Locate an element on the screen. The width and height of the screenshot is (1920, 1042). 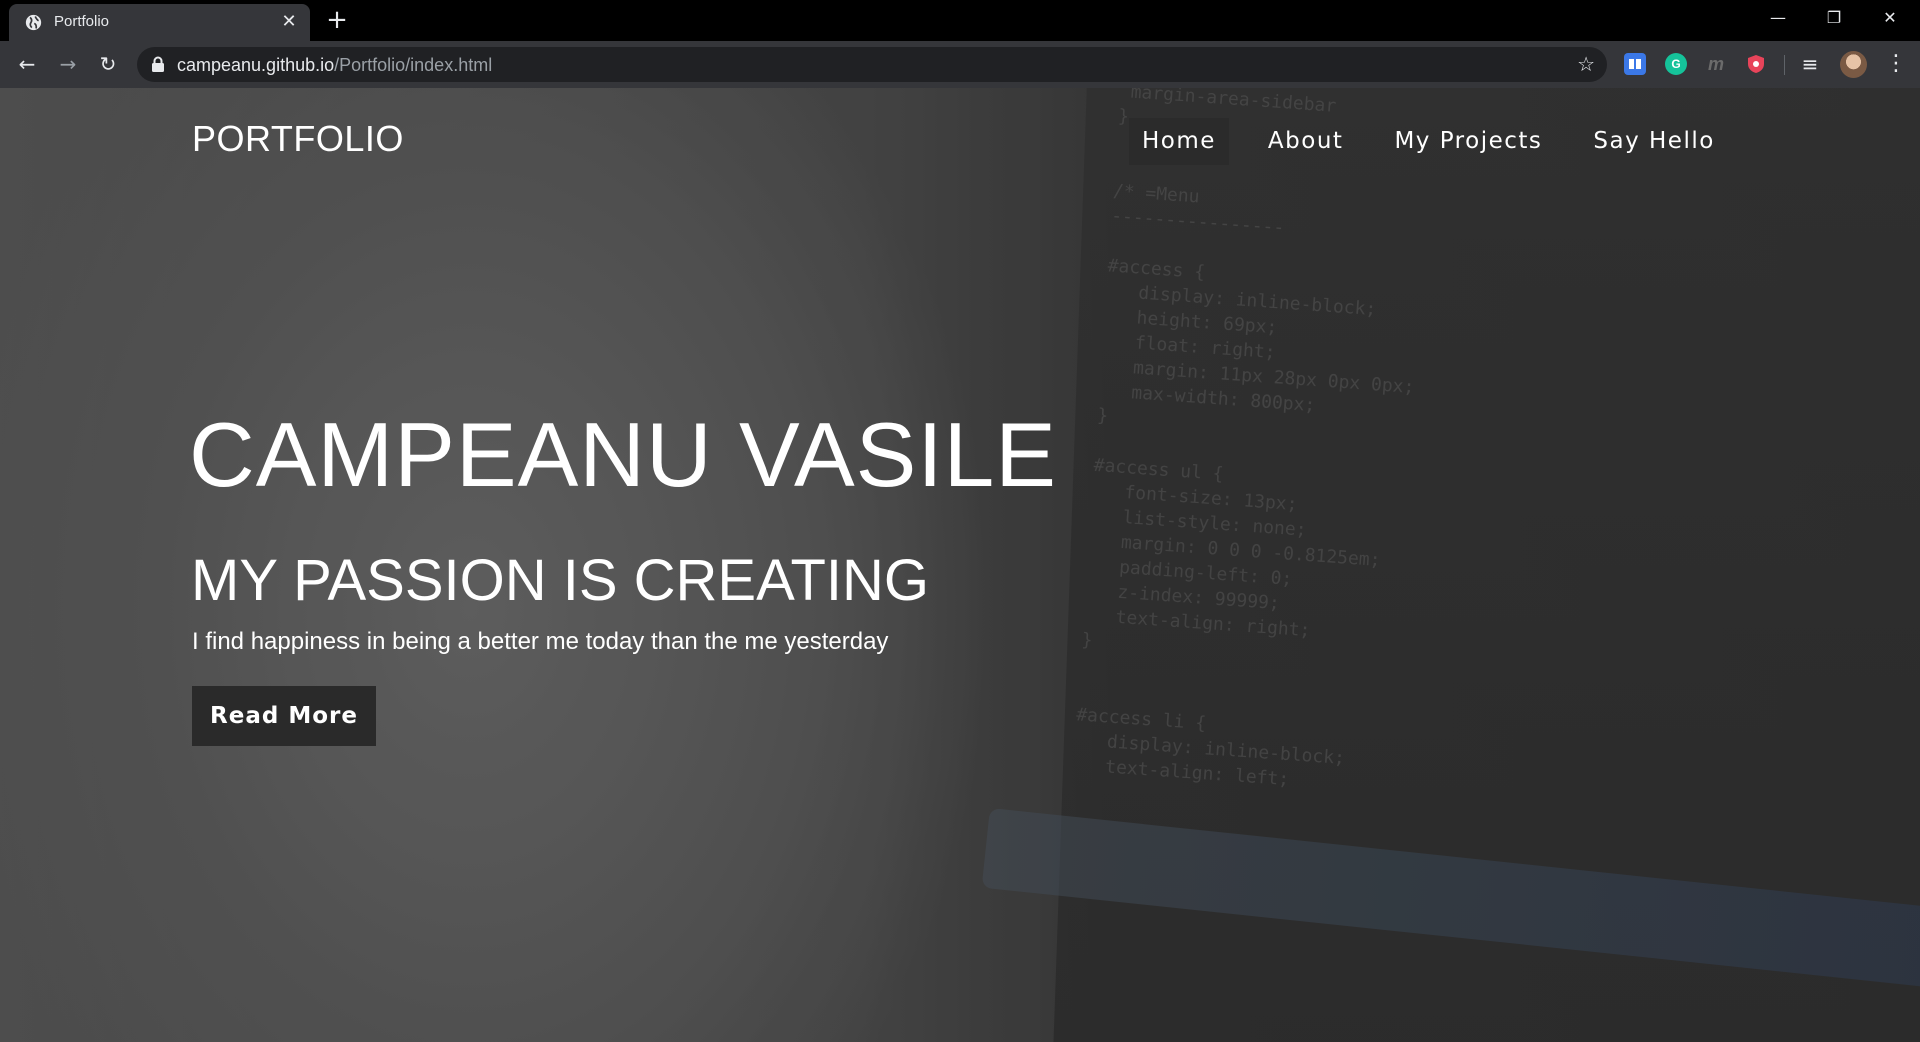
grammarly-extension-icon: G is located at coordinates (1676, 64).